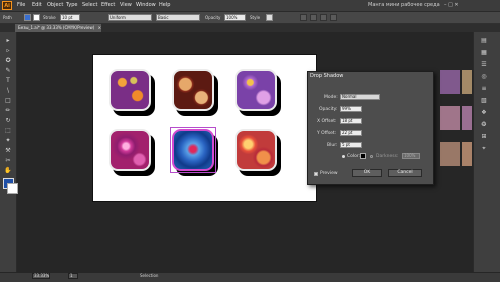 The image size is (500, 282). What do you see at coordinates (484, 77) in the screenshot?
I see `symbols-panel-icon: ◎` at bounding box center [484, 77].